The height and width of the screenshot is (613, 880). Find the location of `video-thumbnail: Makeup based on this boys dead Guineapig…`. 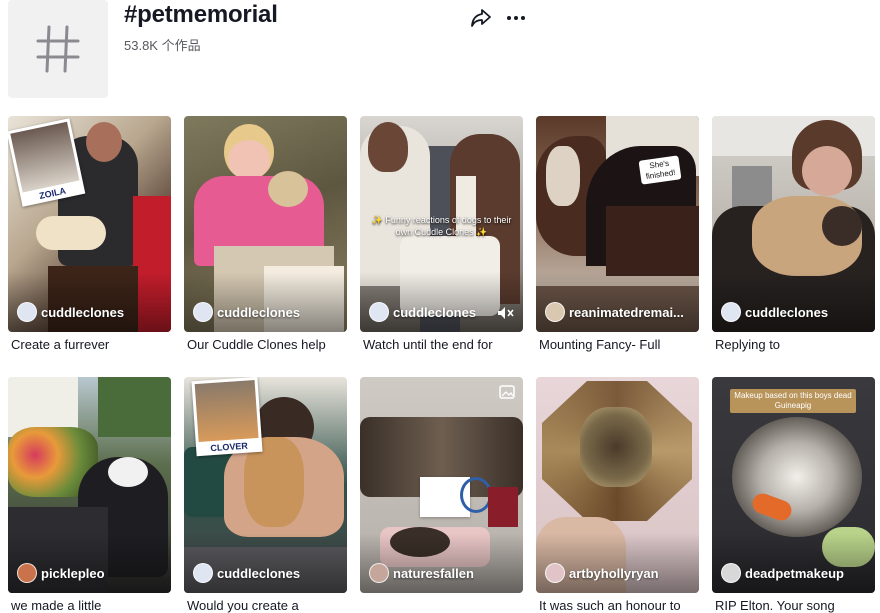

video-thumbnail: Makeup based on this boys dead Guineapig… is located at coordinates (793, 485).